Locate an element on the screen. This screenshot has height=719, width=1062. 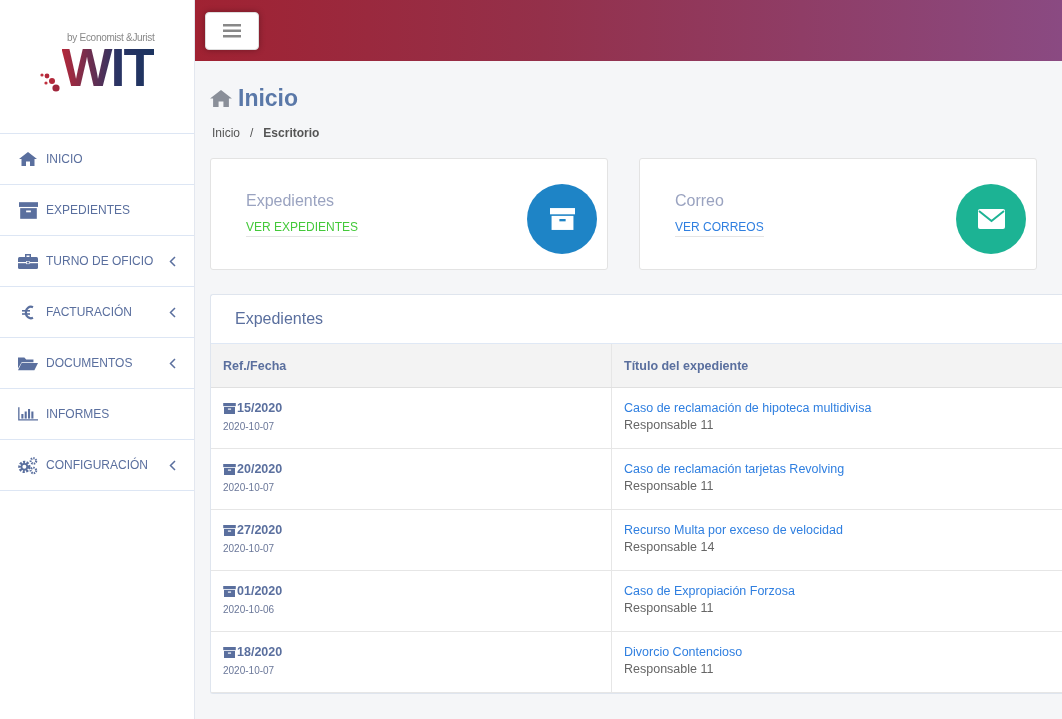
case-title-link: Caso de Expropiación Forzosa is located at coordinates (837, 591).